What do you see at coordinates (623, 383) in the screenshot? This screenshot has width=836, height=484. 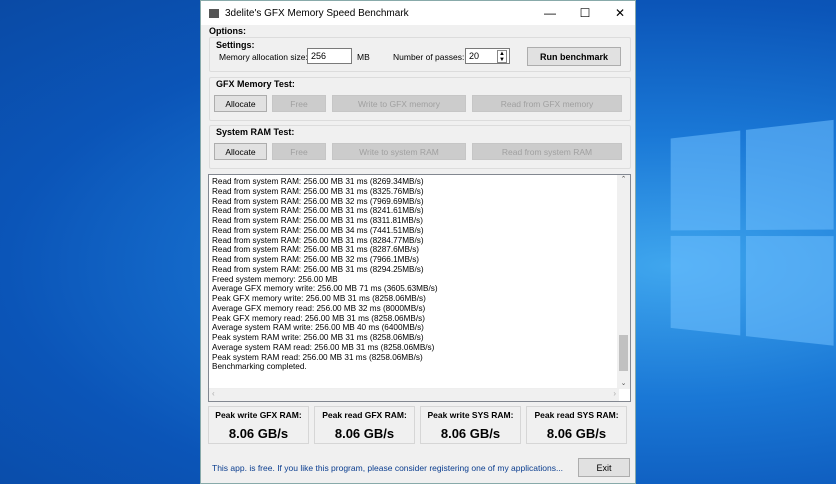 I see `scroll-down-icon: ⌄` at bounding box center [623, 383].